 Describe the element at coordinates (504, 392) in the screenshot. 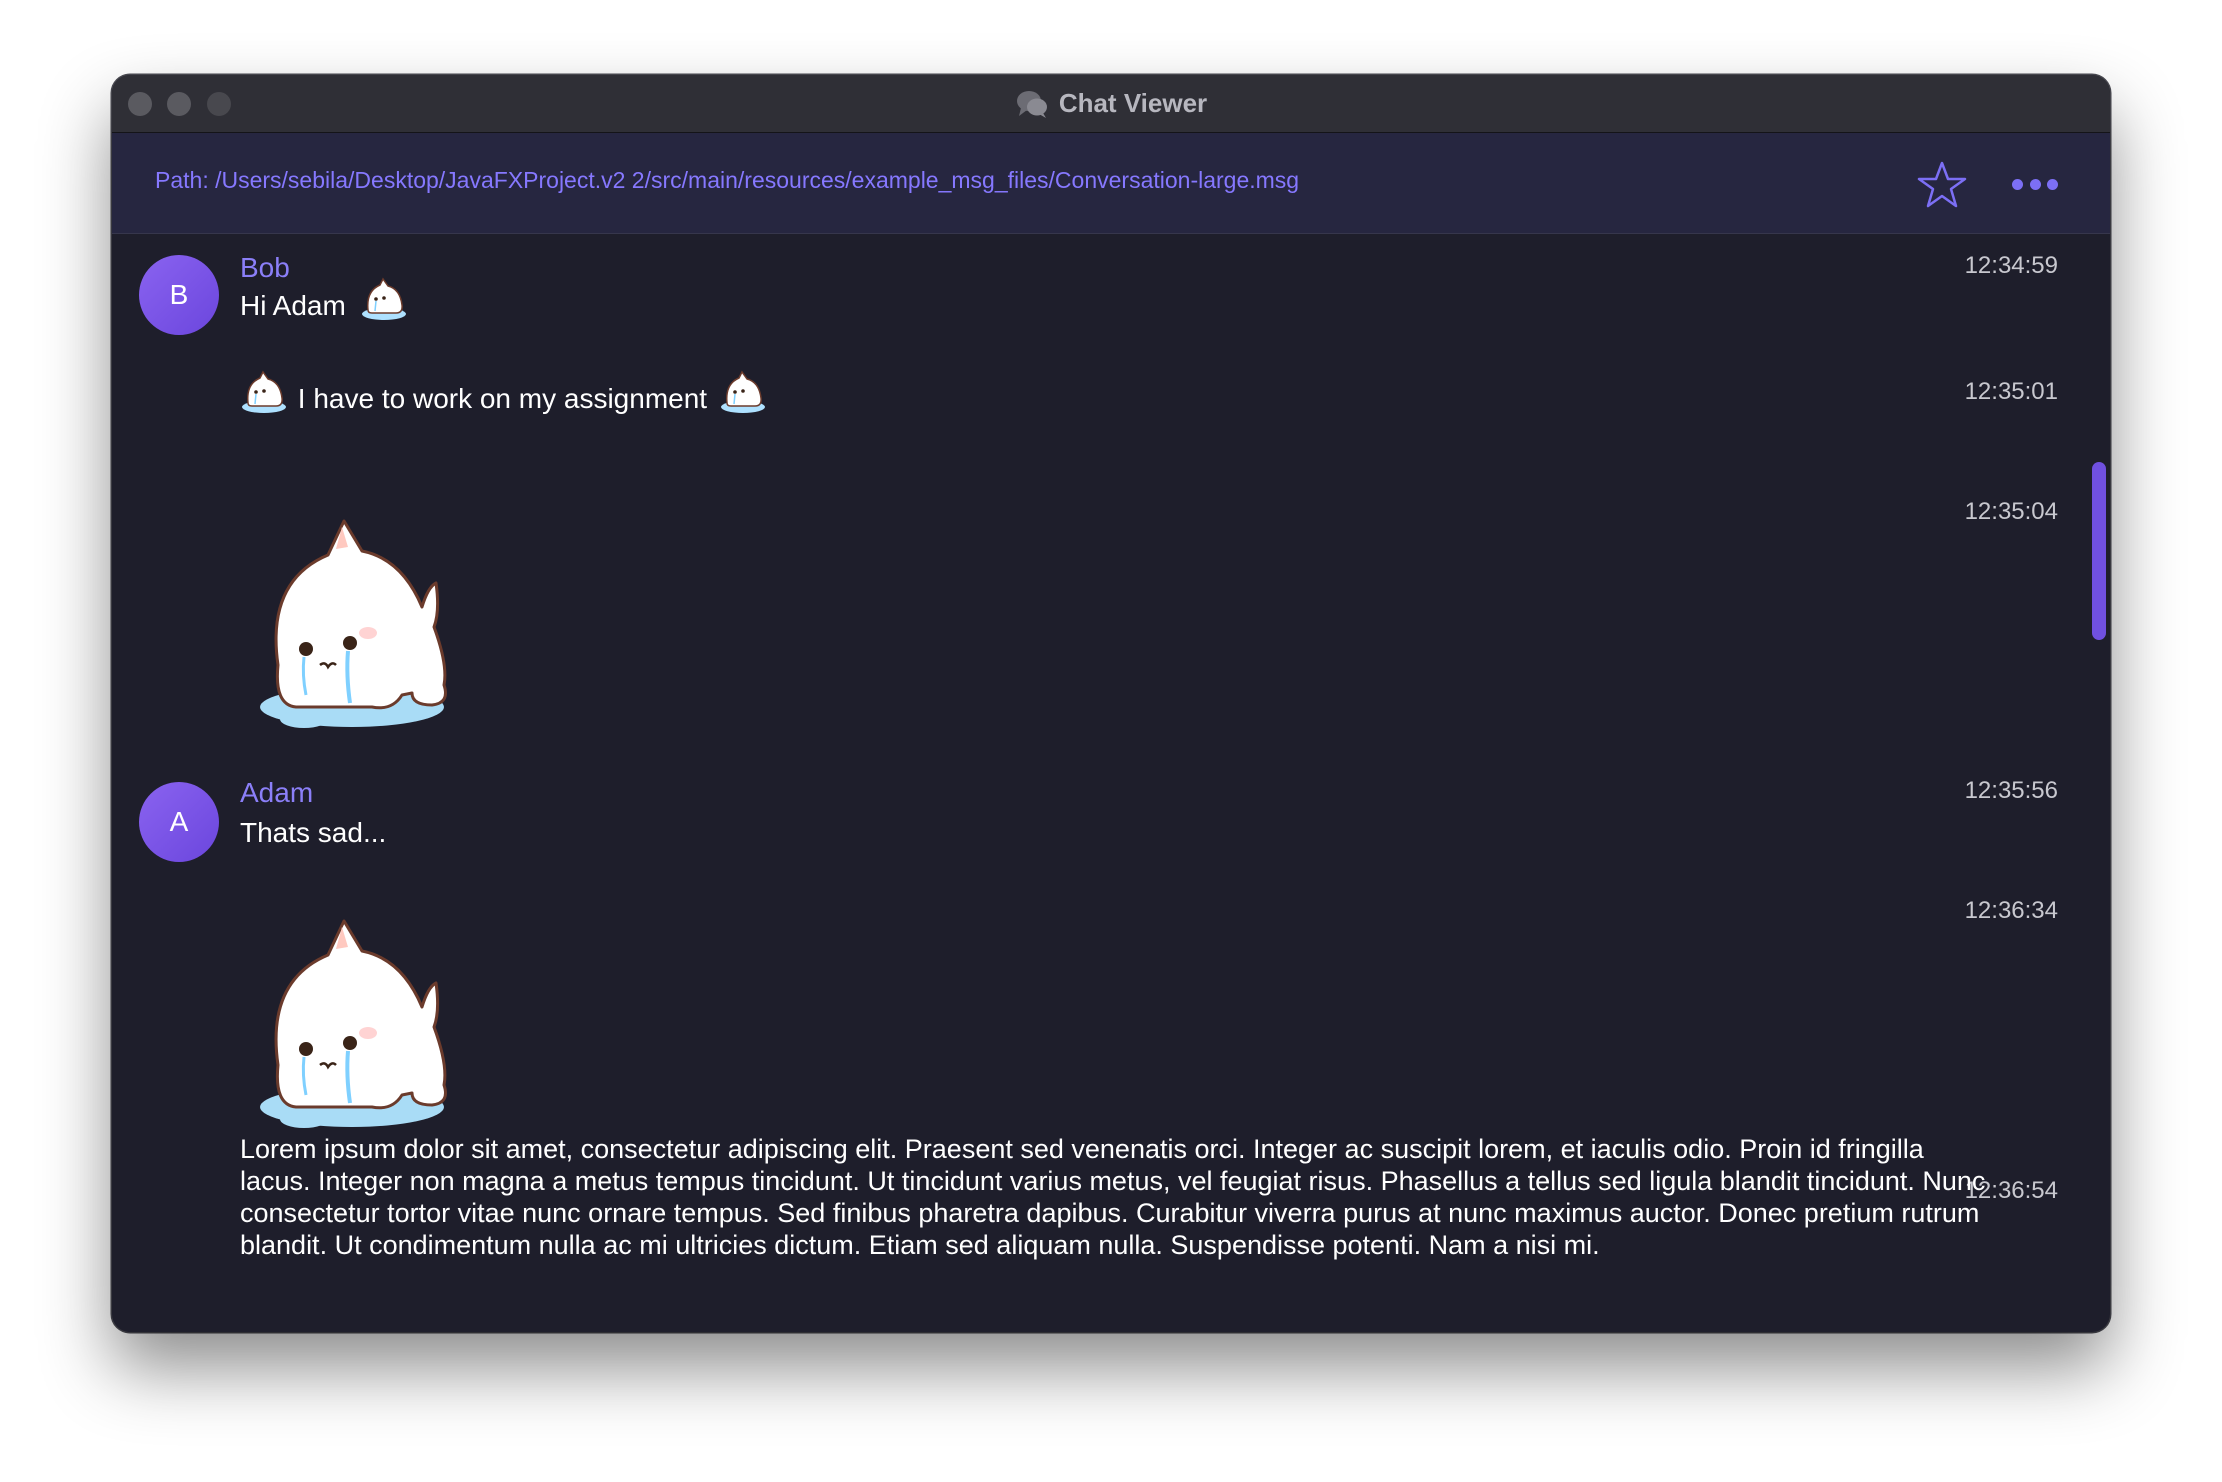

I see `message-text: I have to work on my assignment` at that location.